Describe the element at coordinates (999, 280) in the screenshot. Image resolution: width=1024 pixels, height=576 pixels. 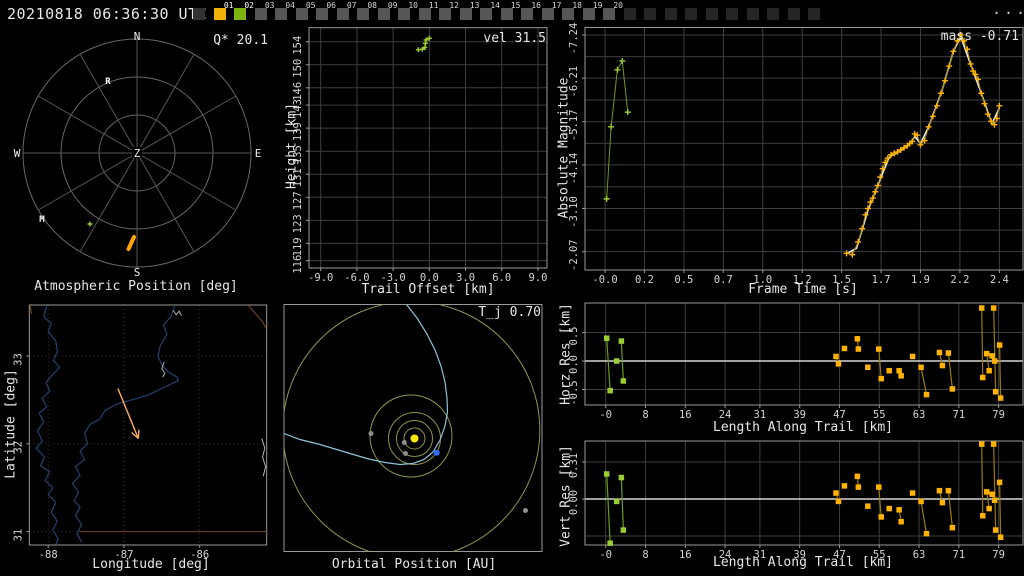
I see `svg-text: 2.4` at that location.